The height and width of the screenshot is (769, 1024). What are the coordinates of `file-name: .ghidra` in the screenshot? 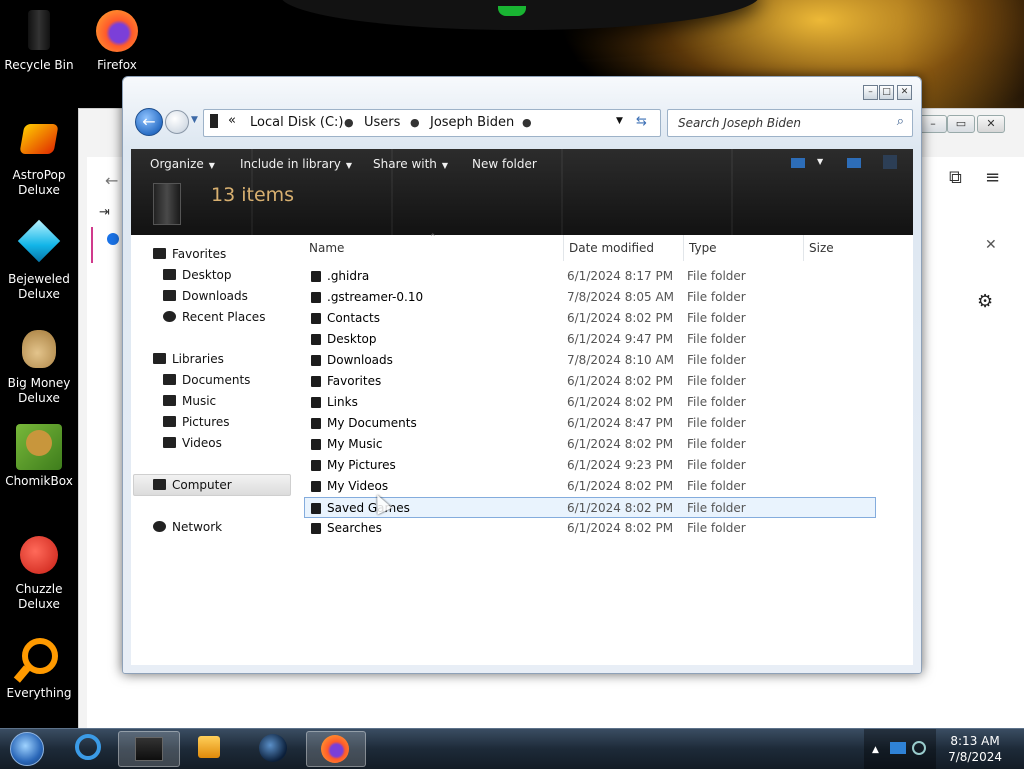 It's located at (348, 276).